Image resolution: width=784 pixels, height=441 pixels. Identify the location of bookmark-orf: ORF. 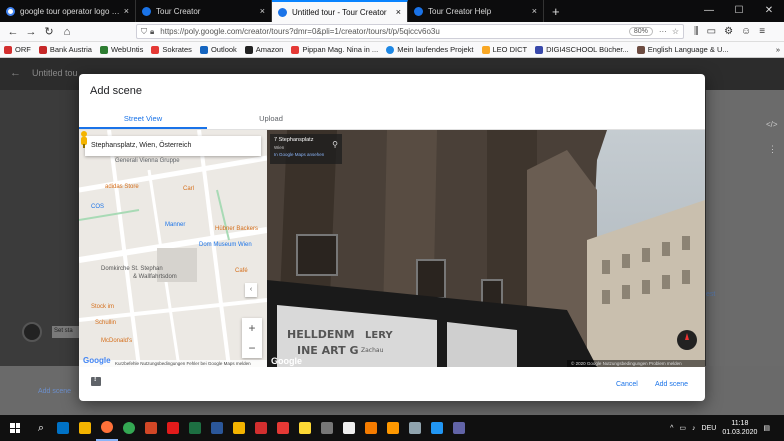
(17, 49).